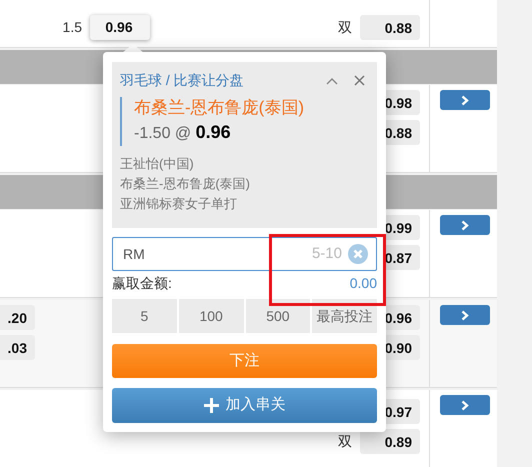  I want to click on payout-value: 0.00, so click(363, 283).